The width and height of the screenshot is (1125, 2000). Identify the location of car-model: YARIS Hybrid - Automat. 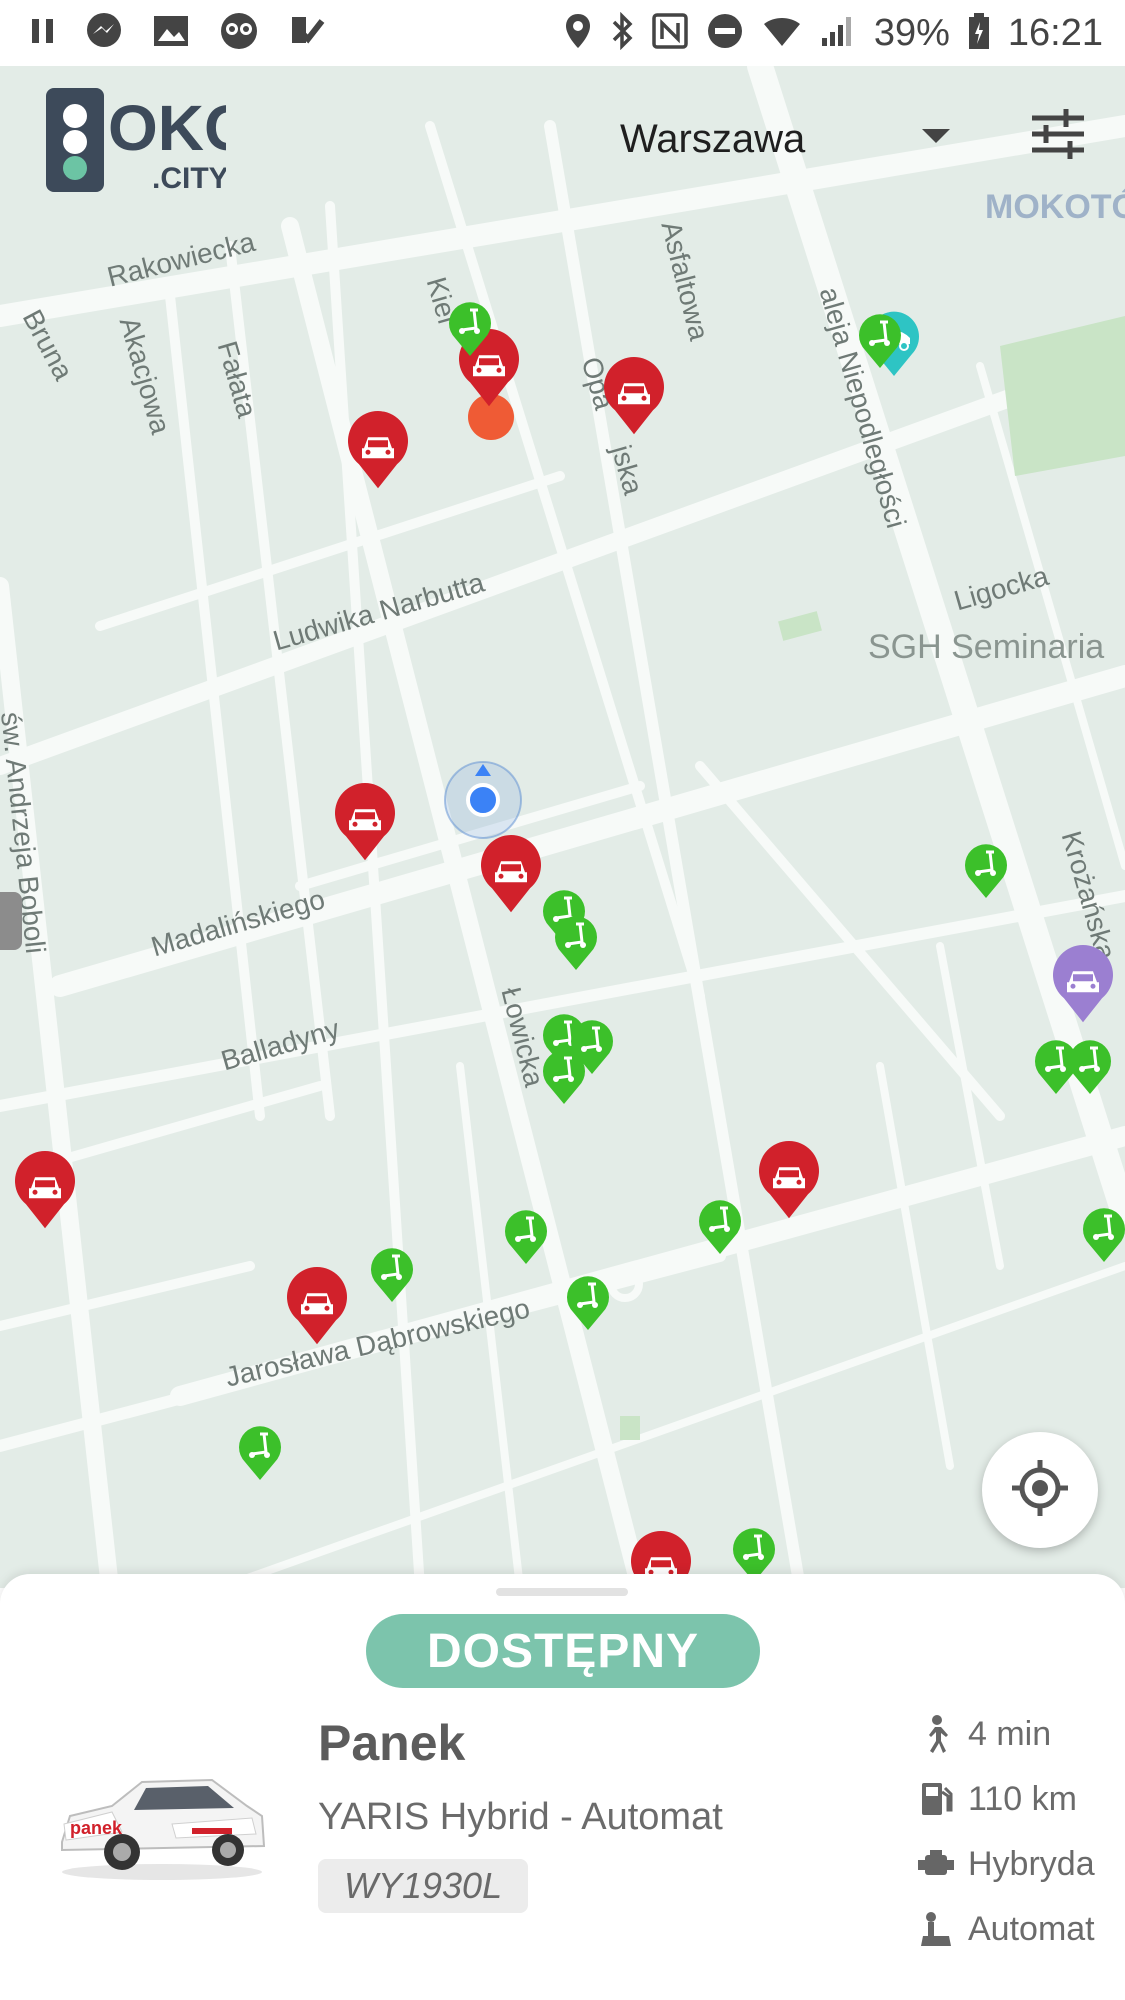
(520, 1817).